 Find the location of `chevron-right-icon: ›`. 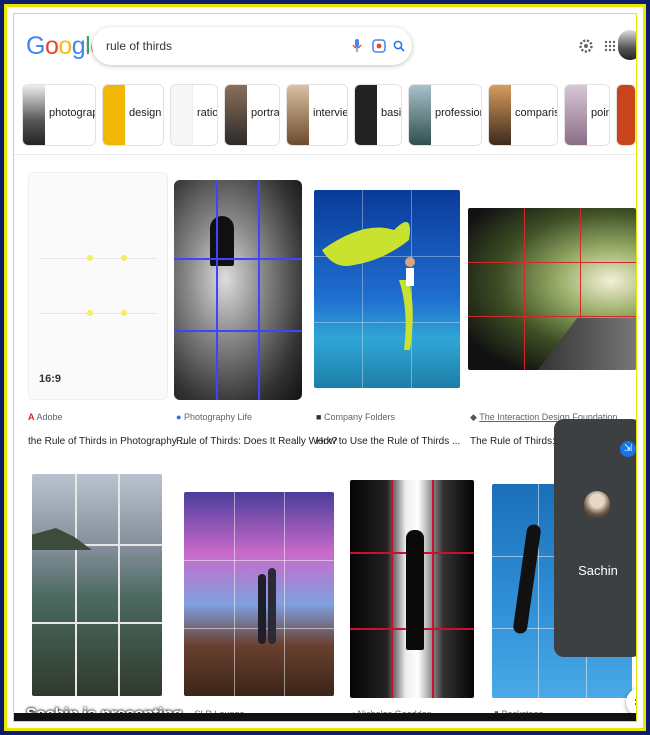

chevron-right-icon: › is located at coordinates (635, 115).